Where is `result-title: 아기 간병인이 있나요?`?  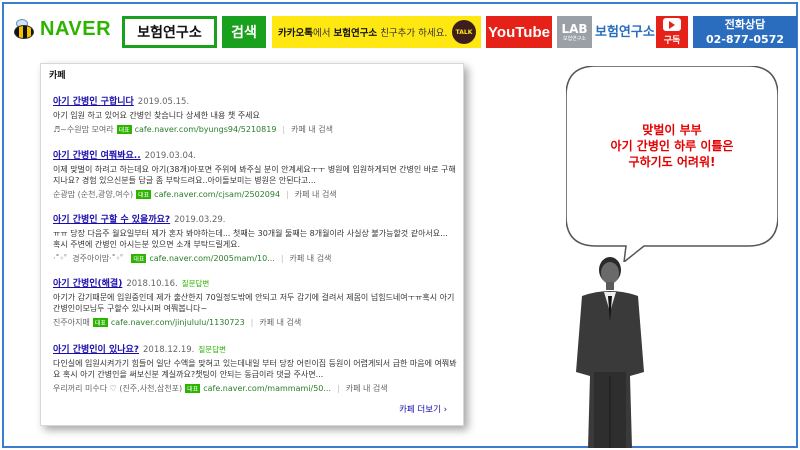
result-title: 아기 간병인이 있나요? is located at coordinates (96, 350).